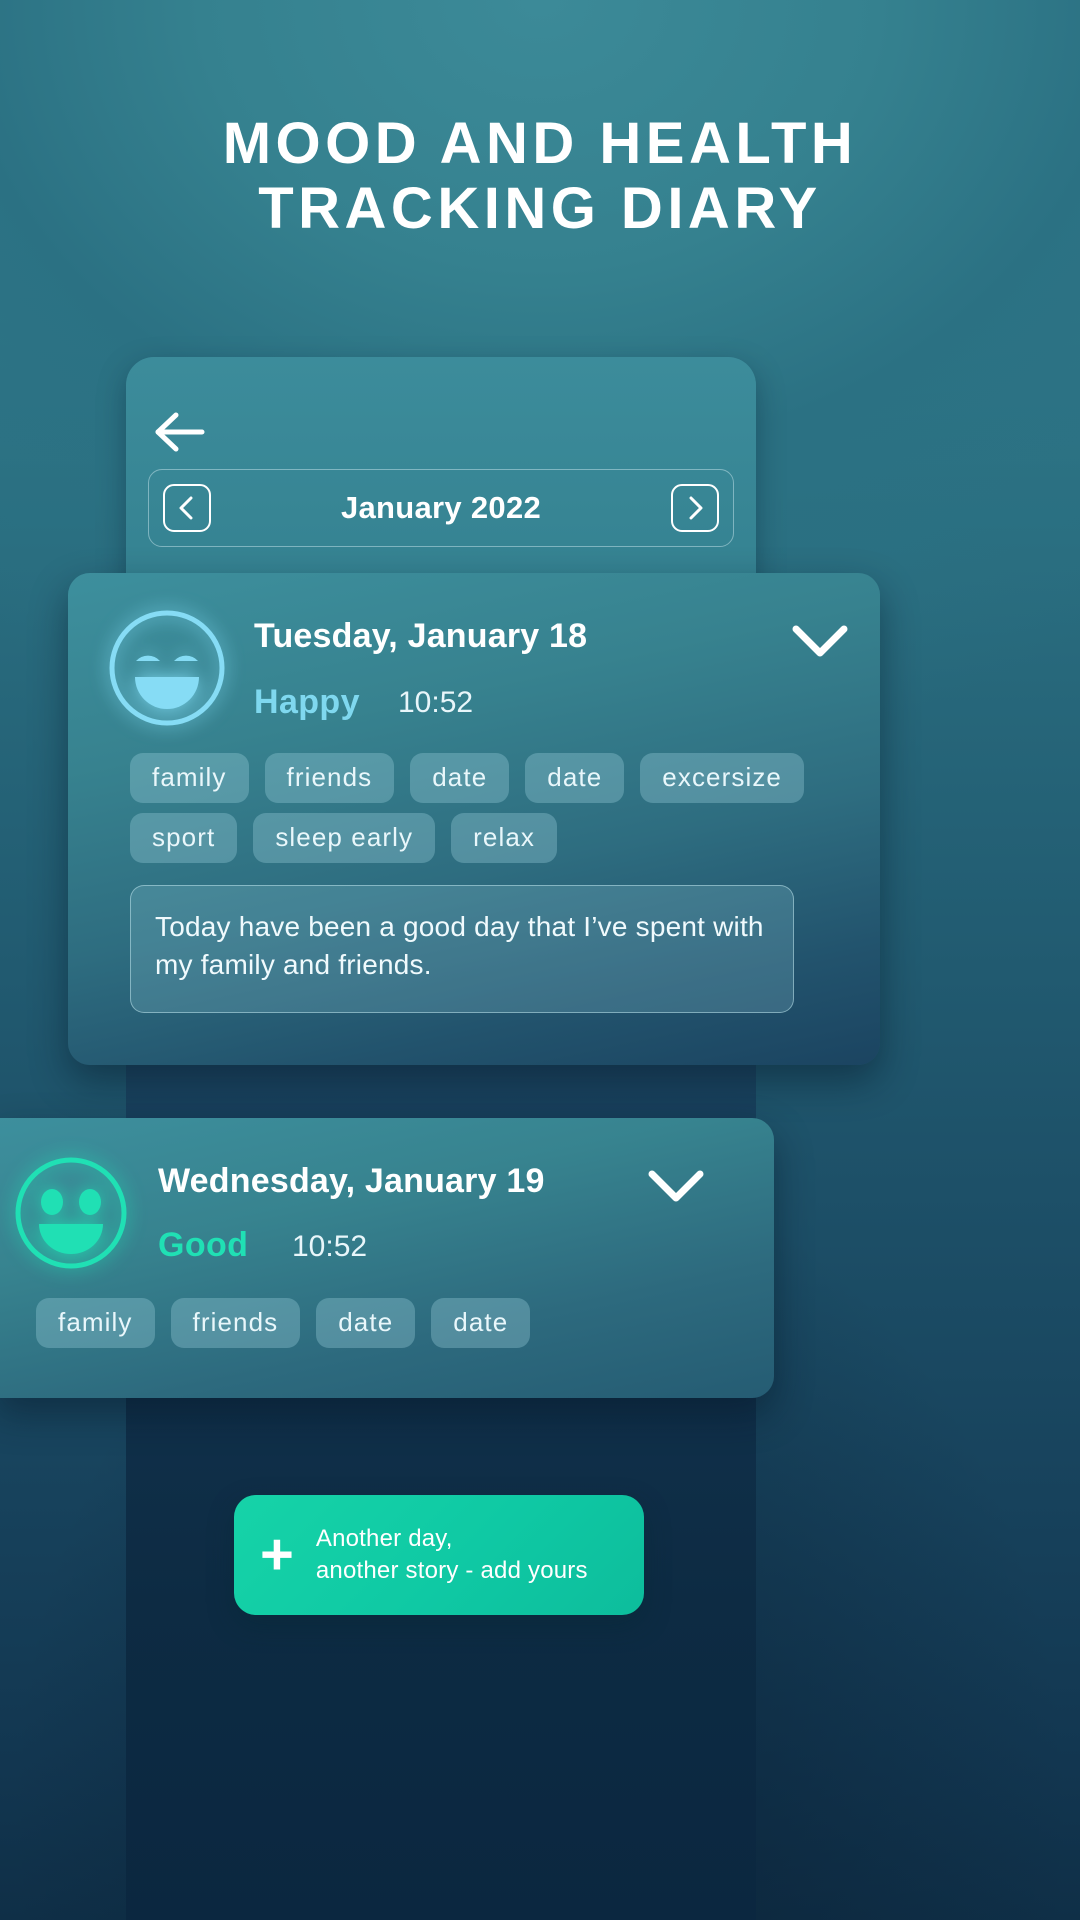 This screenshot has height=1920, width=1080. I want to click on tag-item: excersize, so click(722, 778).